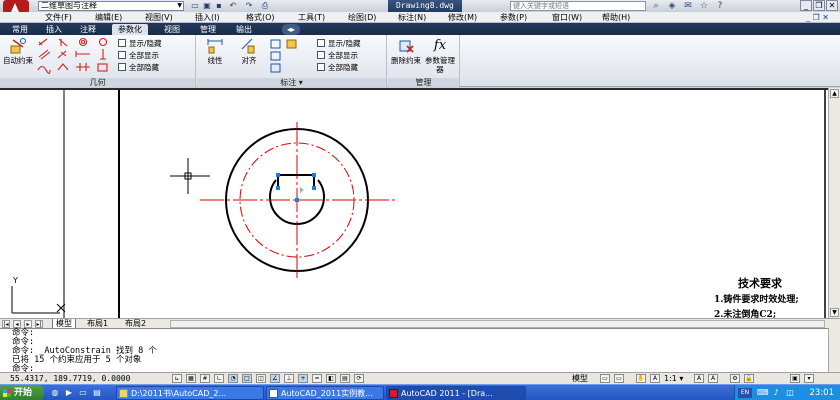 The height and width of the screenshot is (400, 840). I want to click on start-button: 开始, so click(22, 392).